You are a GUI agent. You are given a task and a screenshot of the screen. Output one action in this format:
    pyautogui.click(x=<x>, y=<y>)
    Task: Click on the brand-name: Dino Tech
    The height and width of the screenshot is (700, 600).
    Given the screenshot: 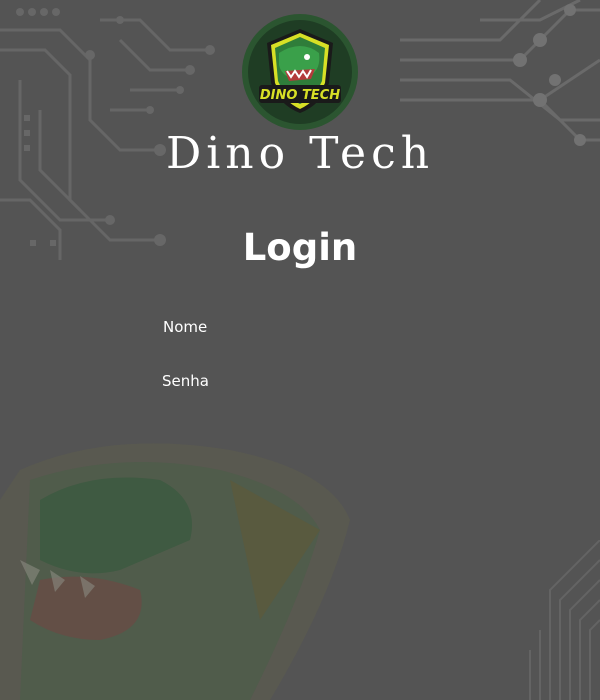 What is the action you would take?
    pyautogui.click(x=300, y=153)
    